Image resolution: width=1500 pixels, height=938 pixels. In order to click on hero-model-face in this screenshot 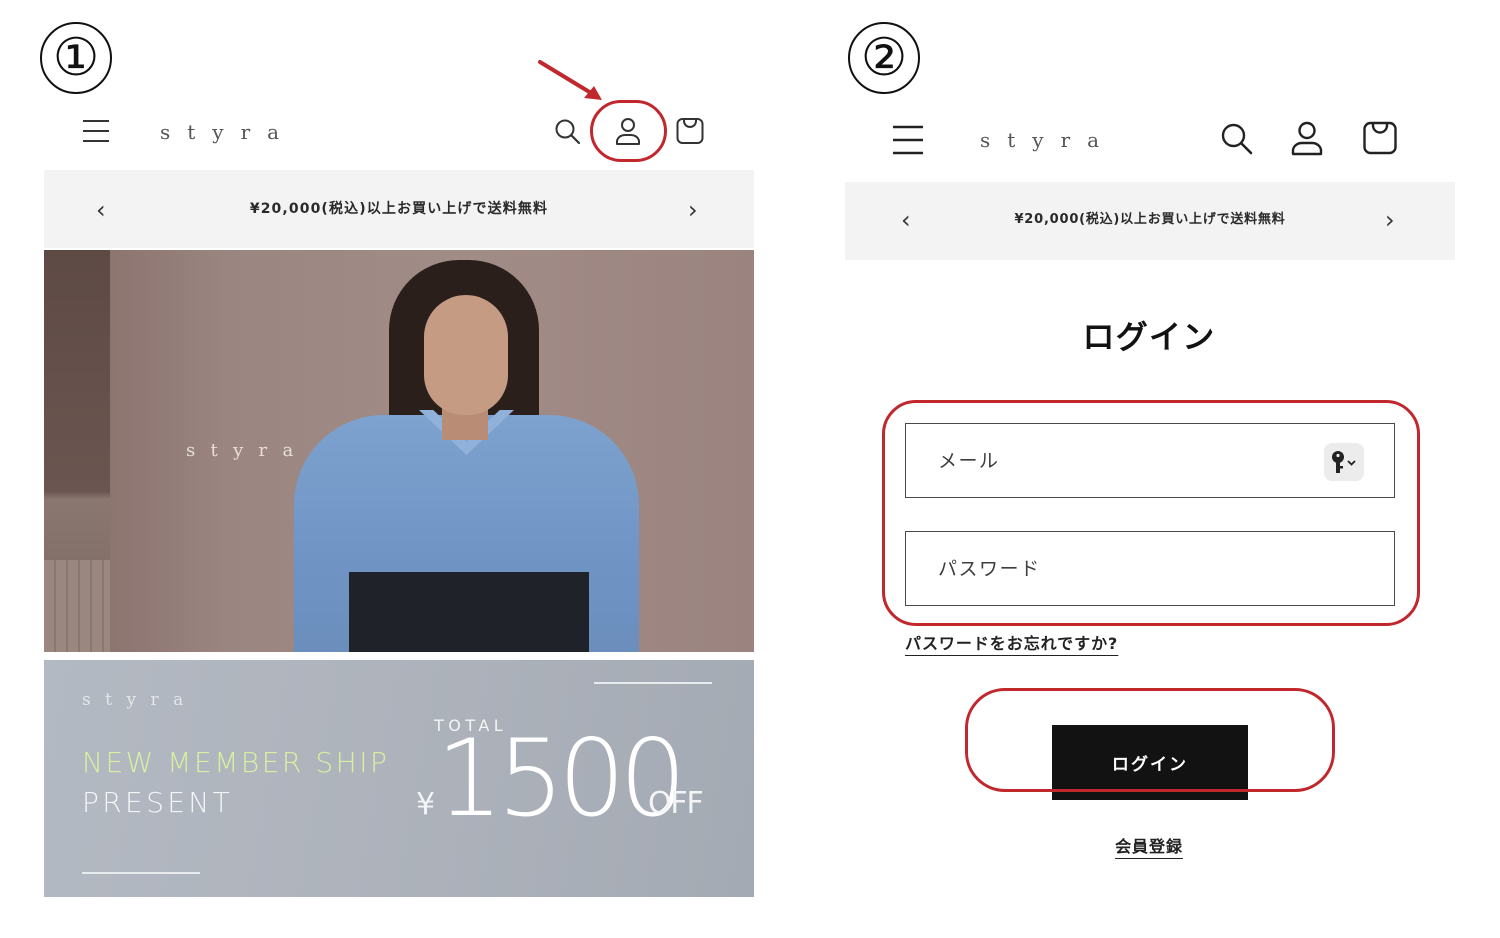, I will do `click(466, 355)`.